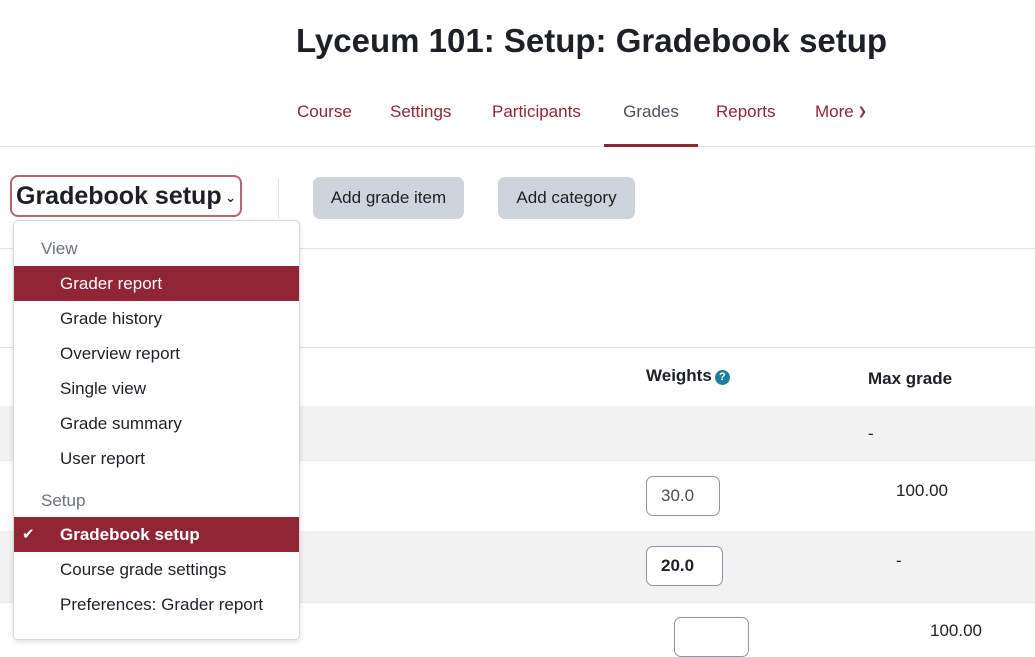  Describe the element at coordinates (156, 388) in the screenshot. I see `menu-item-single-view: Single view` at that location.